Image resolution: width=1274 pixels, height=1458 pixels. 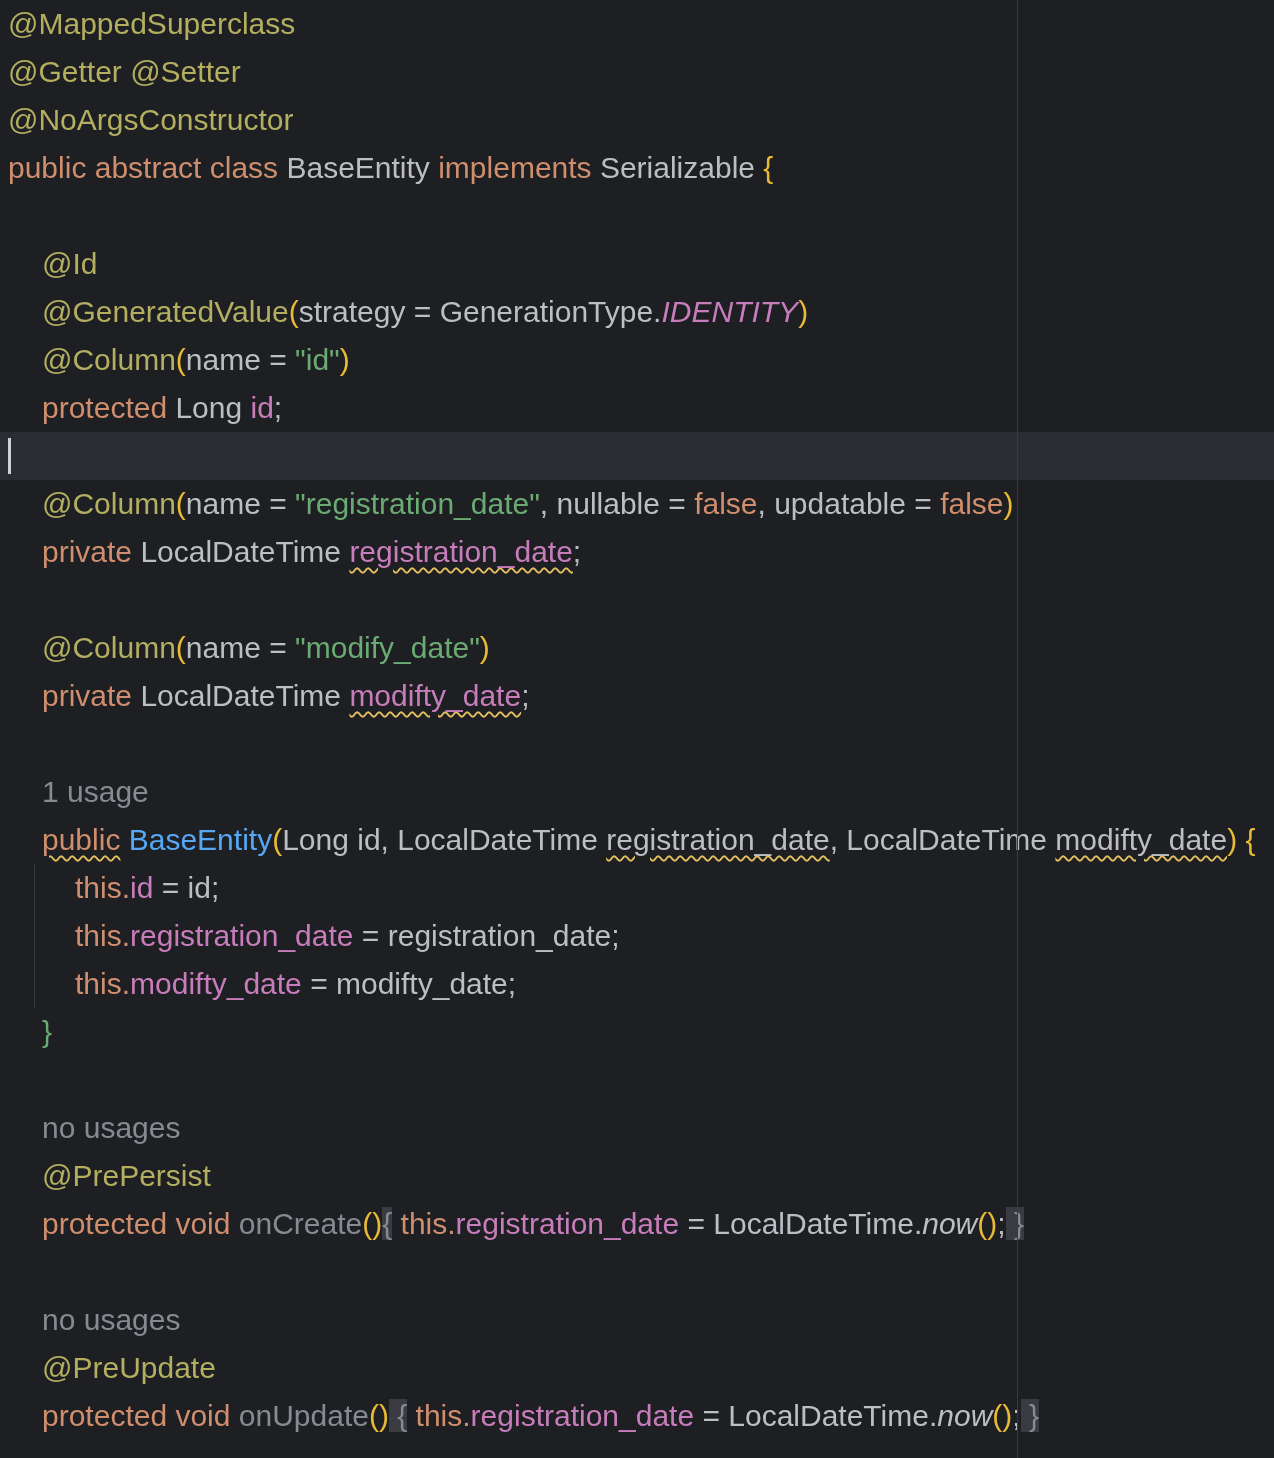 I want to click on code-line: @PrePersist, so click(x=126, y=1176).